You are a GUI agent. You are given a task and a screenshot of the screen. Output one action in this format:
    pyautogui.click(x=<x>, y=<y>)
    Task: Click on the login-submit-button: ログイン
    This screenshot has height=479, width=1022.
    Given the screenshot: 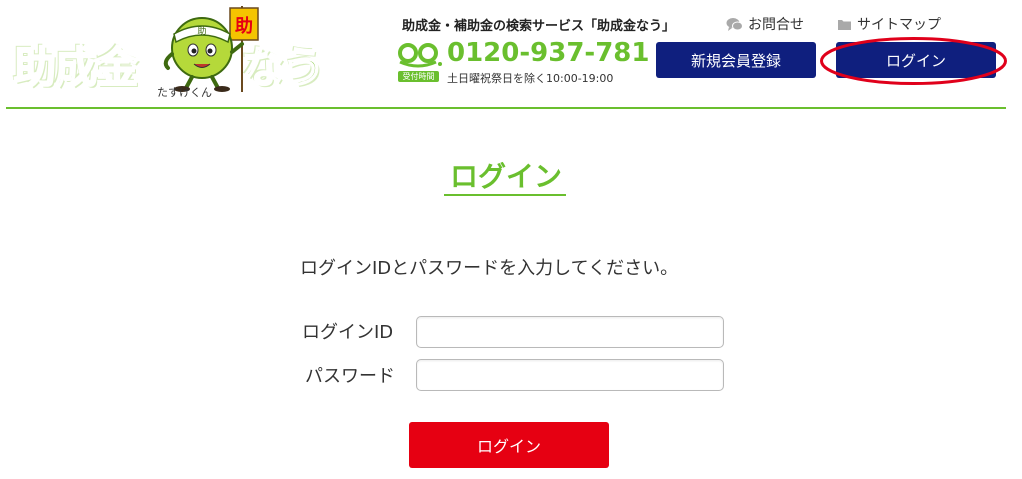 What is the action you would take?
    pyautogui.click(x=509, y=445)
    